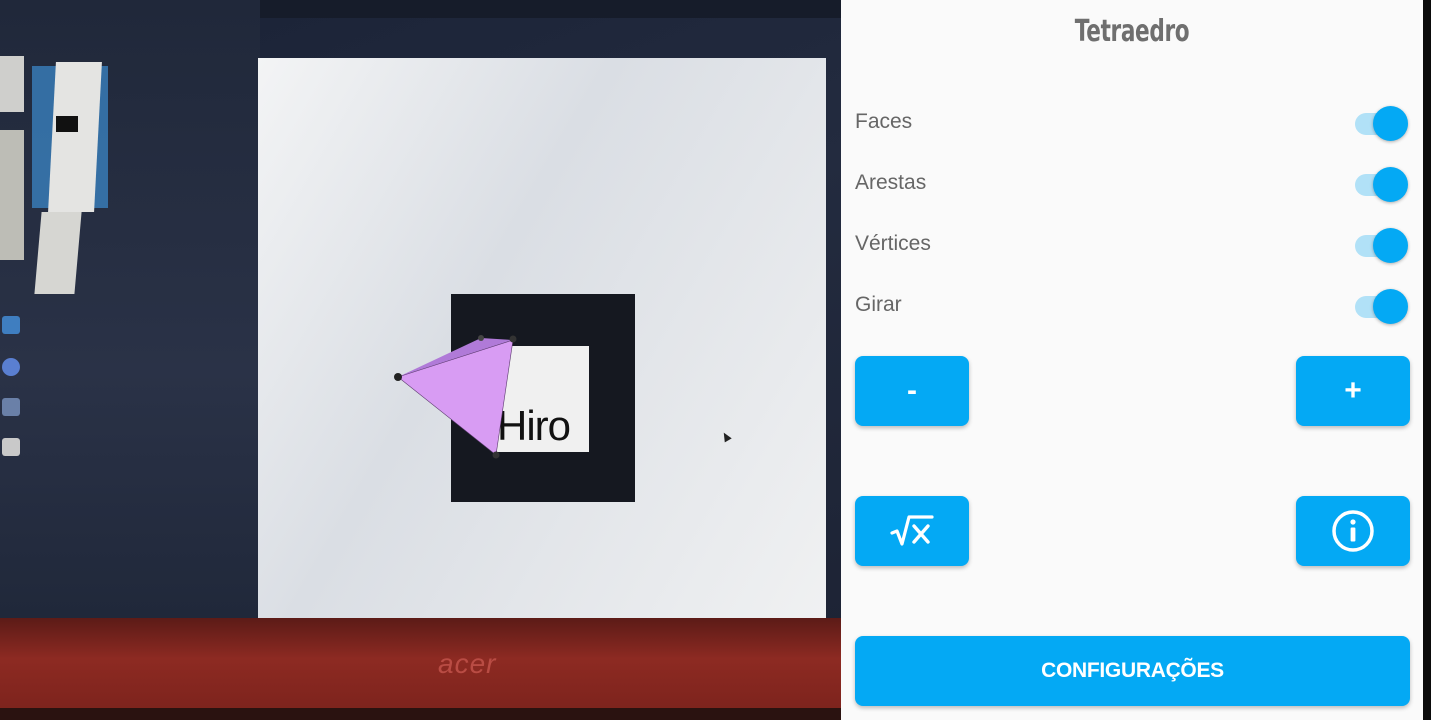 Image resolution: width=1431 pixels, height=720 pixels. I want to click on decrease-button-label: -, so click(912, 390).